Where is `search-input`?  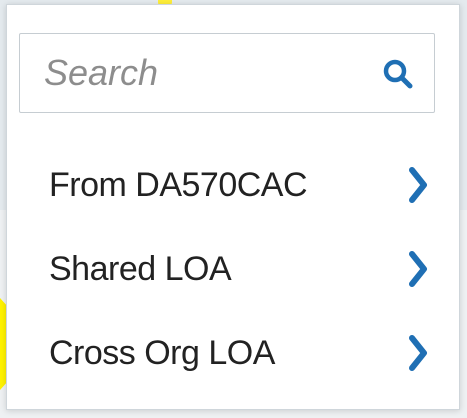
search-input is located at coordinates (195, 73).